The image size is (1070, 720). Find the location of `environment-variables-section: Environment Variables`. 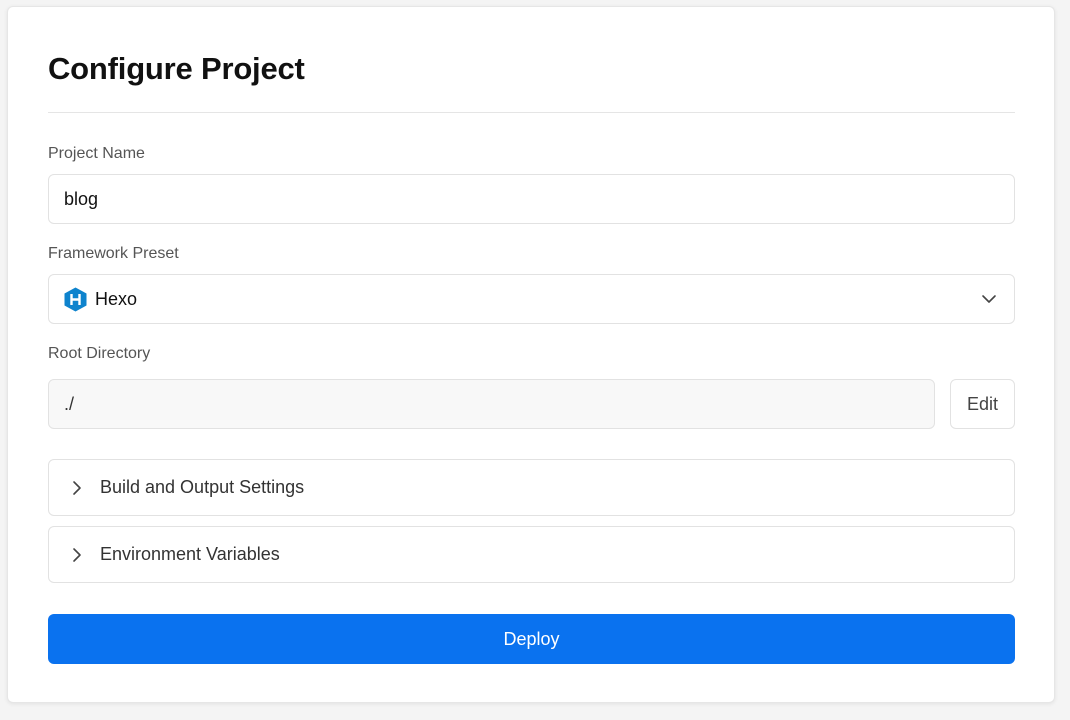

environment-variables-section: Environment Variables is located at coordinates (531, 554).